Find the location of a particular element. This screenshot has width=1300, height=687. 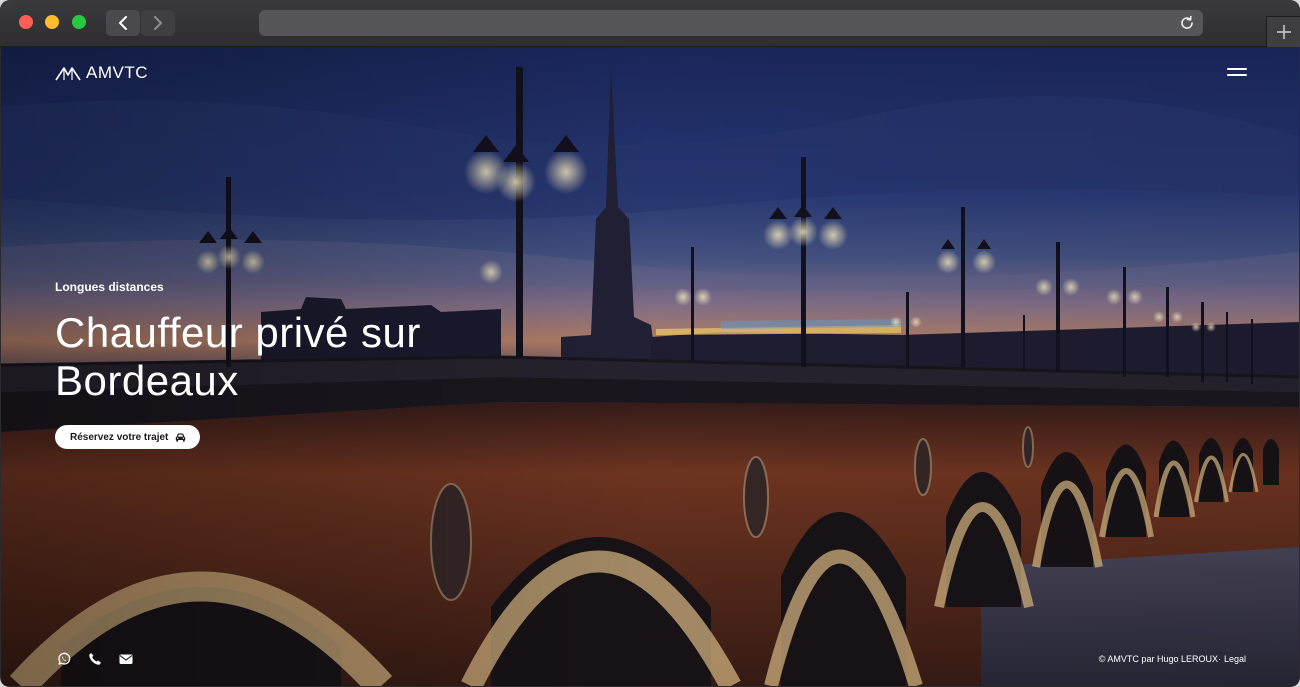

social-links is located at coordinates (95, 659).